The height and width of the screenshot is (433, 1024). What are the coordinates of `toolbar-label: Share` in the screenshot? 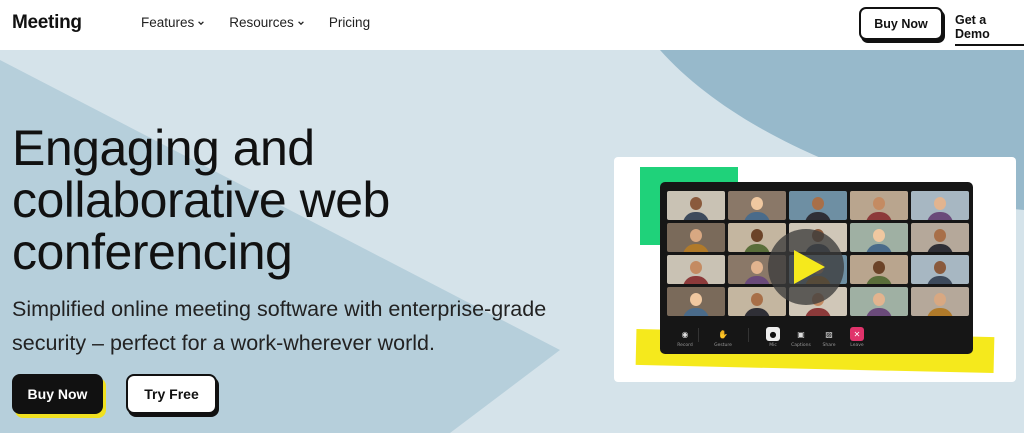 It's located at (829, 345).